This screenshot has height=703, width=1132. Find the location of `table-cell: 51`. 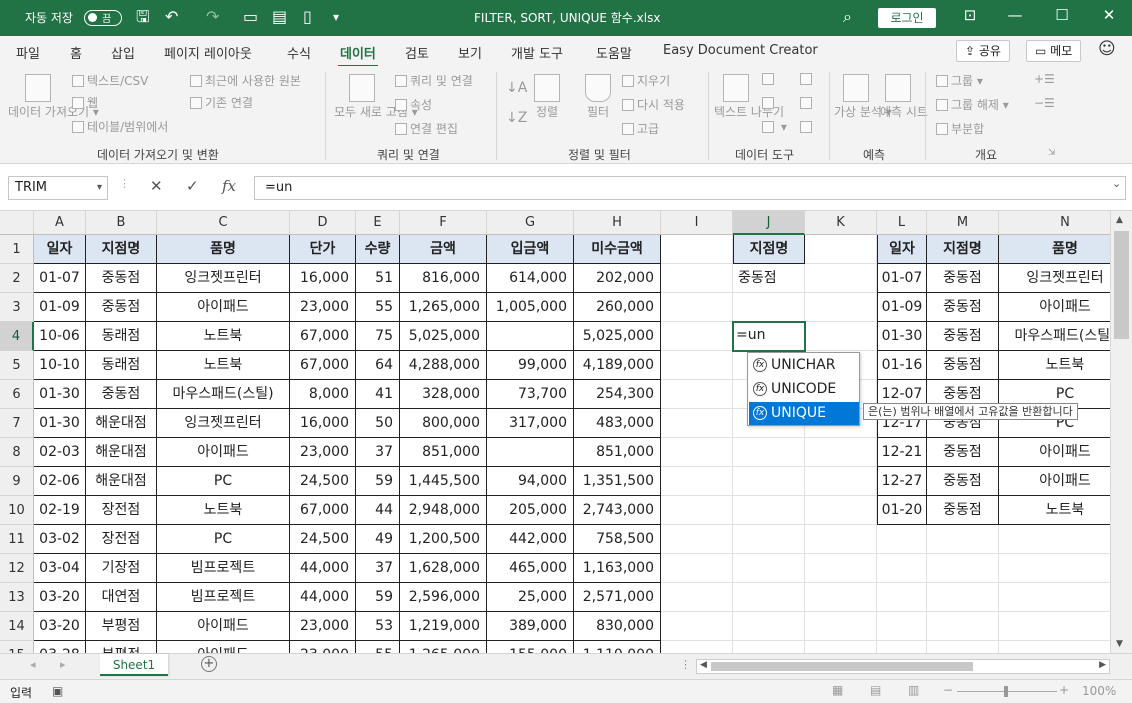

table-cell: 51 is located at coordinates (378, 278).